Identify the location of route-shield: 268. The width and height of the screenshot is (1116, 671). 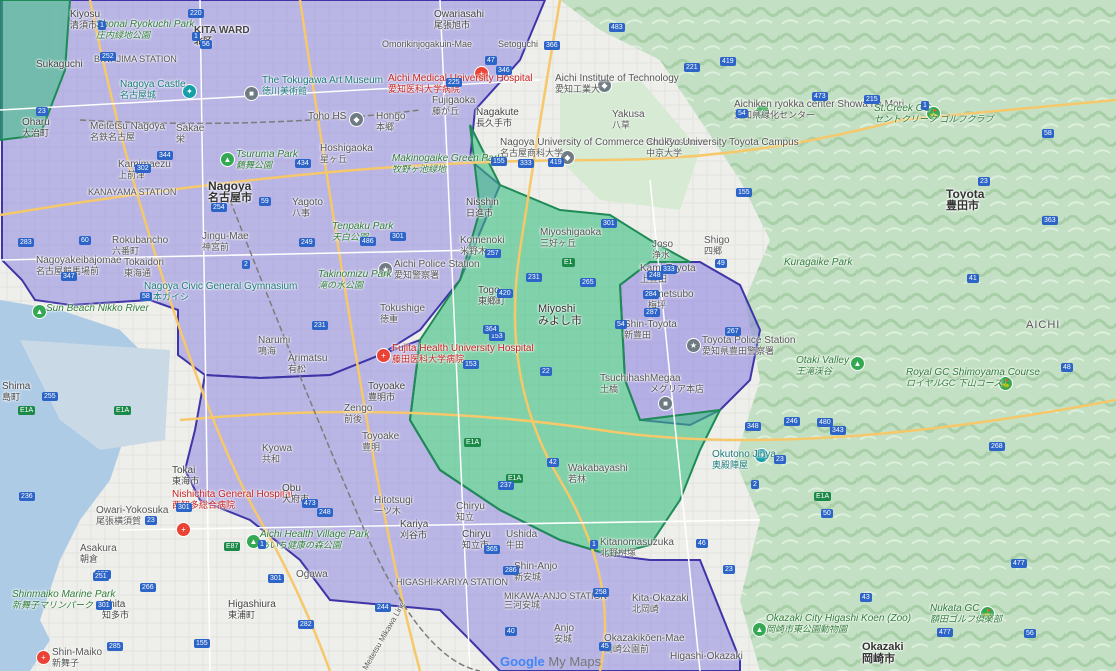
(997, 446).